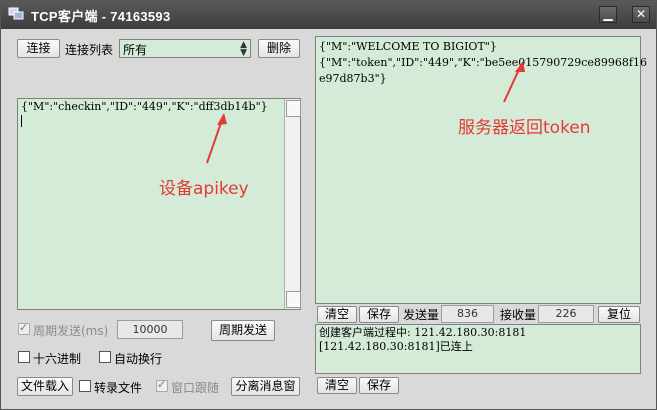  Describe the element at coordinates (38, 48) in the screenshot. I see `connect-button: 连接` at that location.